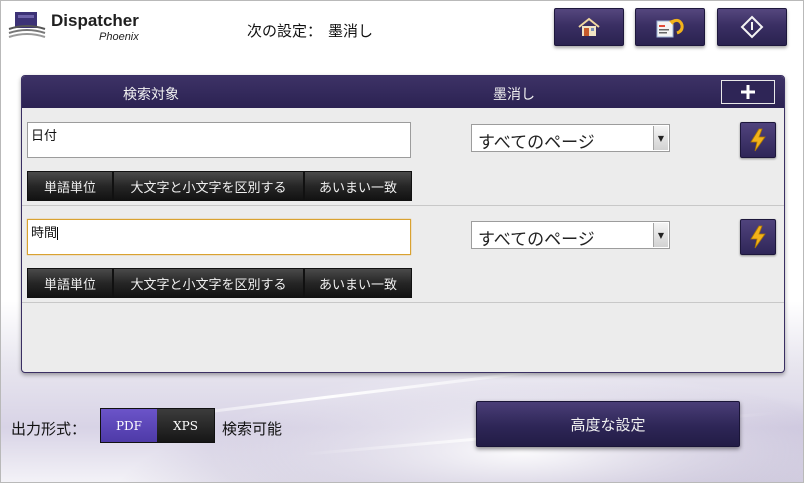 Image resolution: width=804 pixels, height=483 pixels. Describe the element at coordinates (58, 233) in the screenshot. I see `text-caret` at that location.